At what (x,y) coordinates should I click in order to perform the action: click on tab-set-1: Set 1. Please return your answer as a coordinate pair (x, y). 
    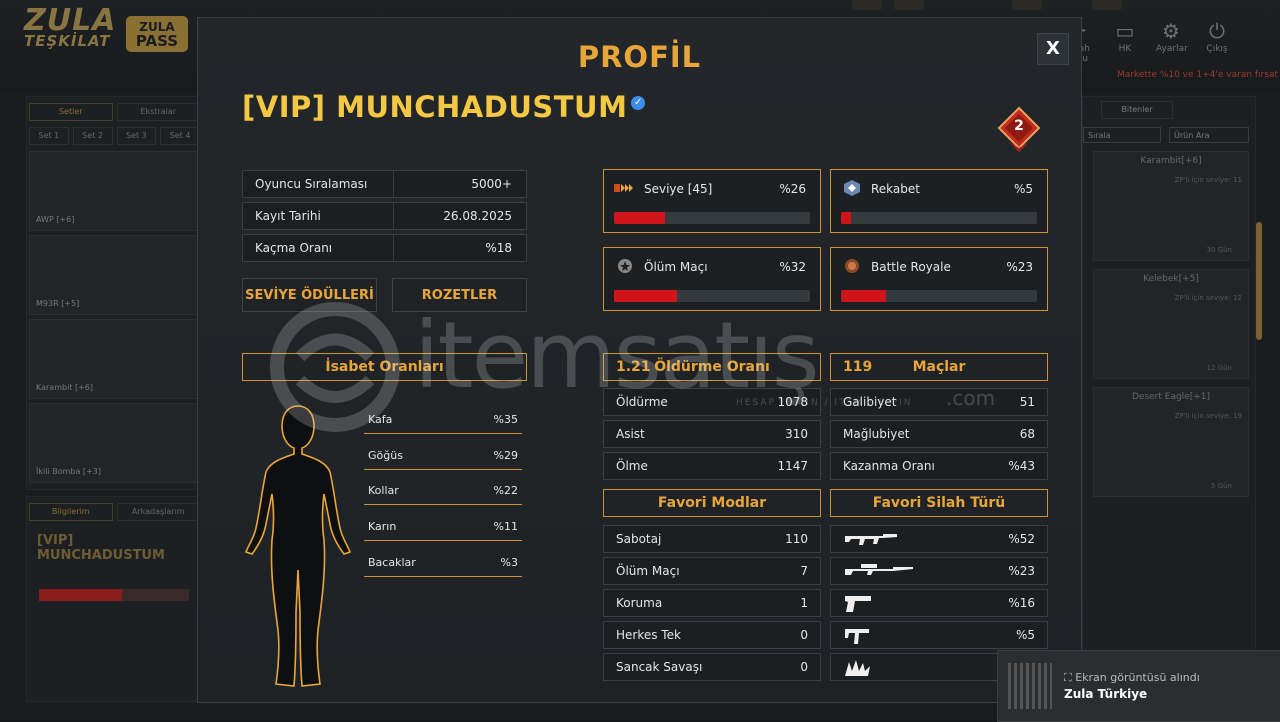
    Looking at the image, I should click on (49, 136).